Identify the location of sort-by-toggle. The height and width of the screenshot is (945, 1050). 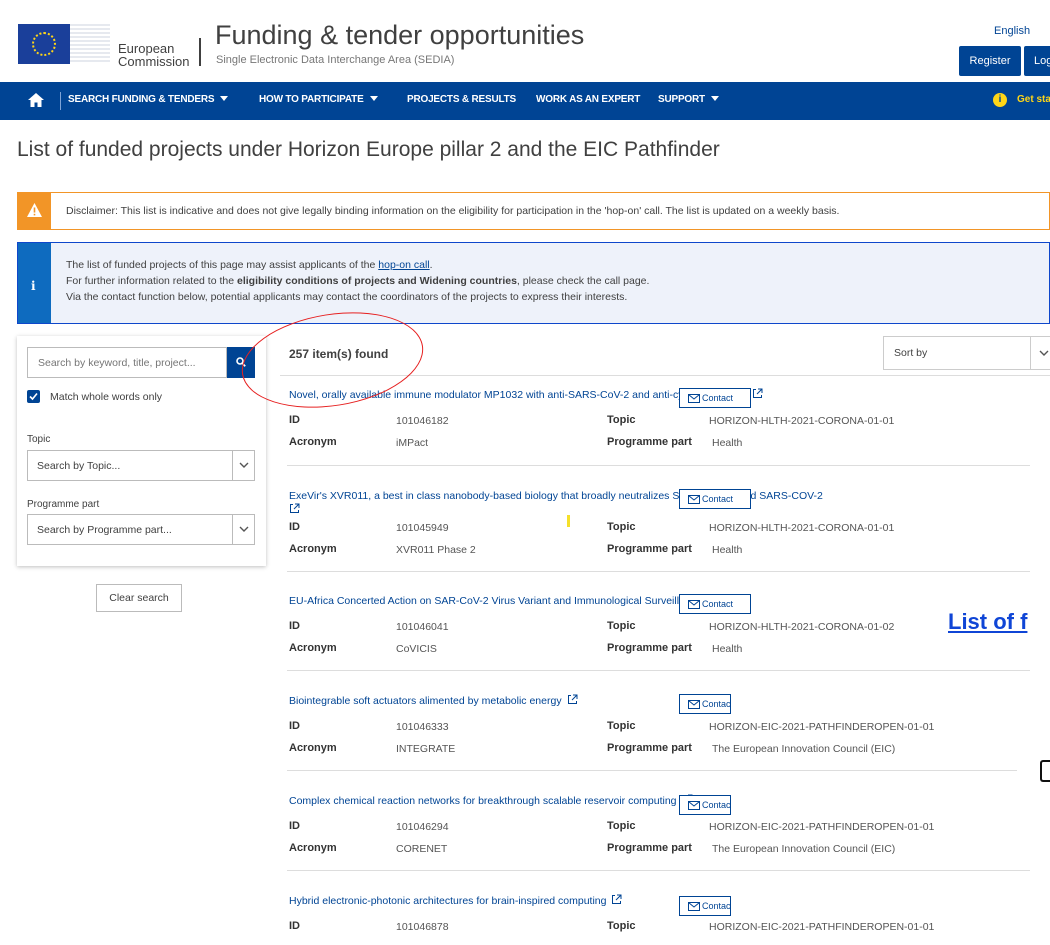
(1040, 353).